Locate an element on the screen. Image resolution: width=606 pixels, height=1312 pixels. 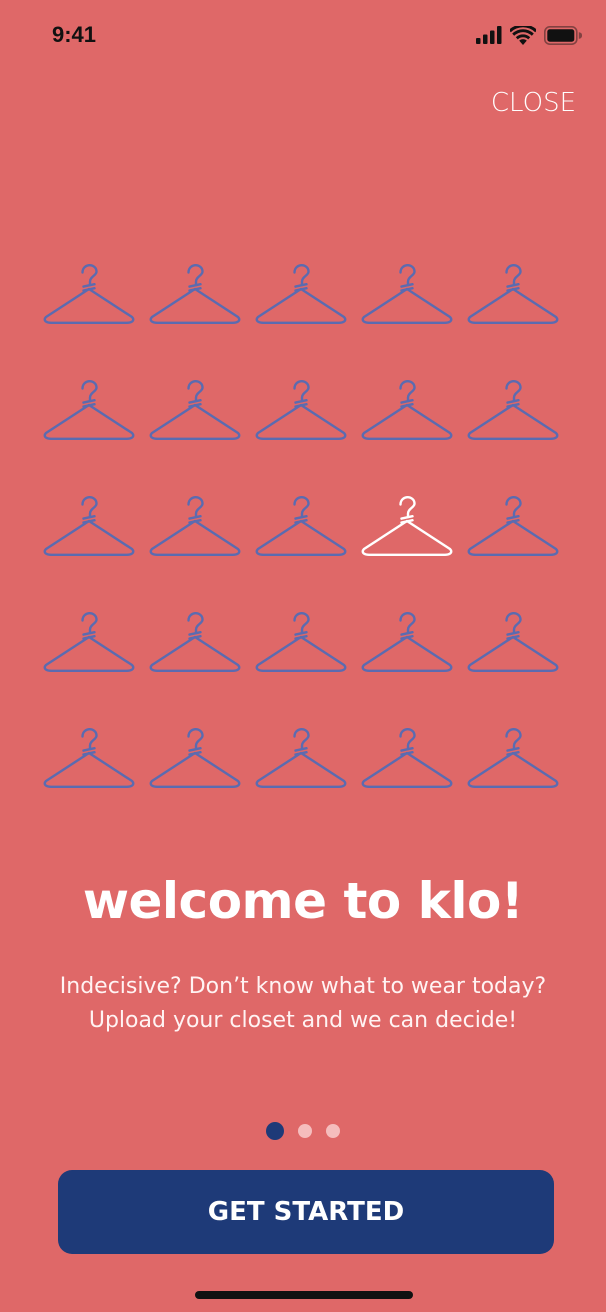
page-indicator is located at coordinates (303, 1131).